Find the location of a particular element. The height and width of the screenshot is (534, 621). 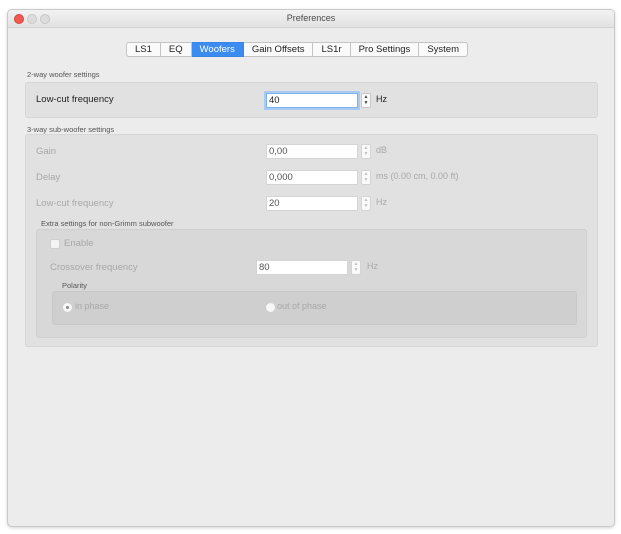

enable-label: Enable is located at coordinates (79, 243).